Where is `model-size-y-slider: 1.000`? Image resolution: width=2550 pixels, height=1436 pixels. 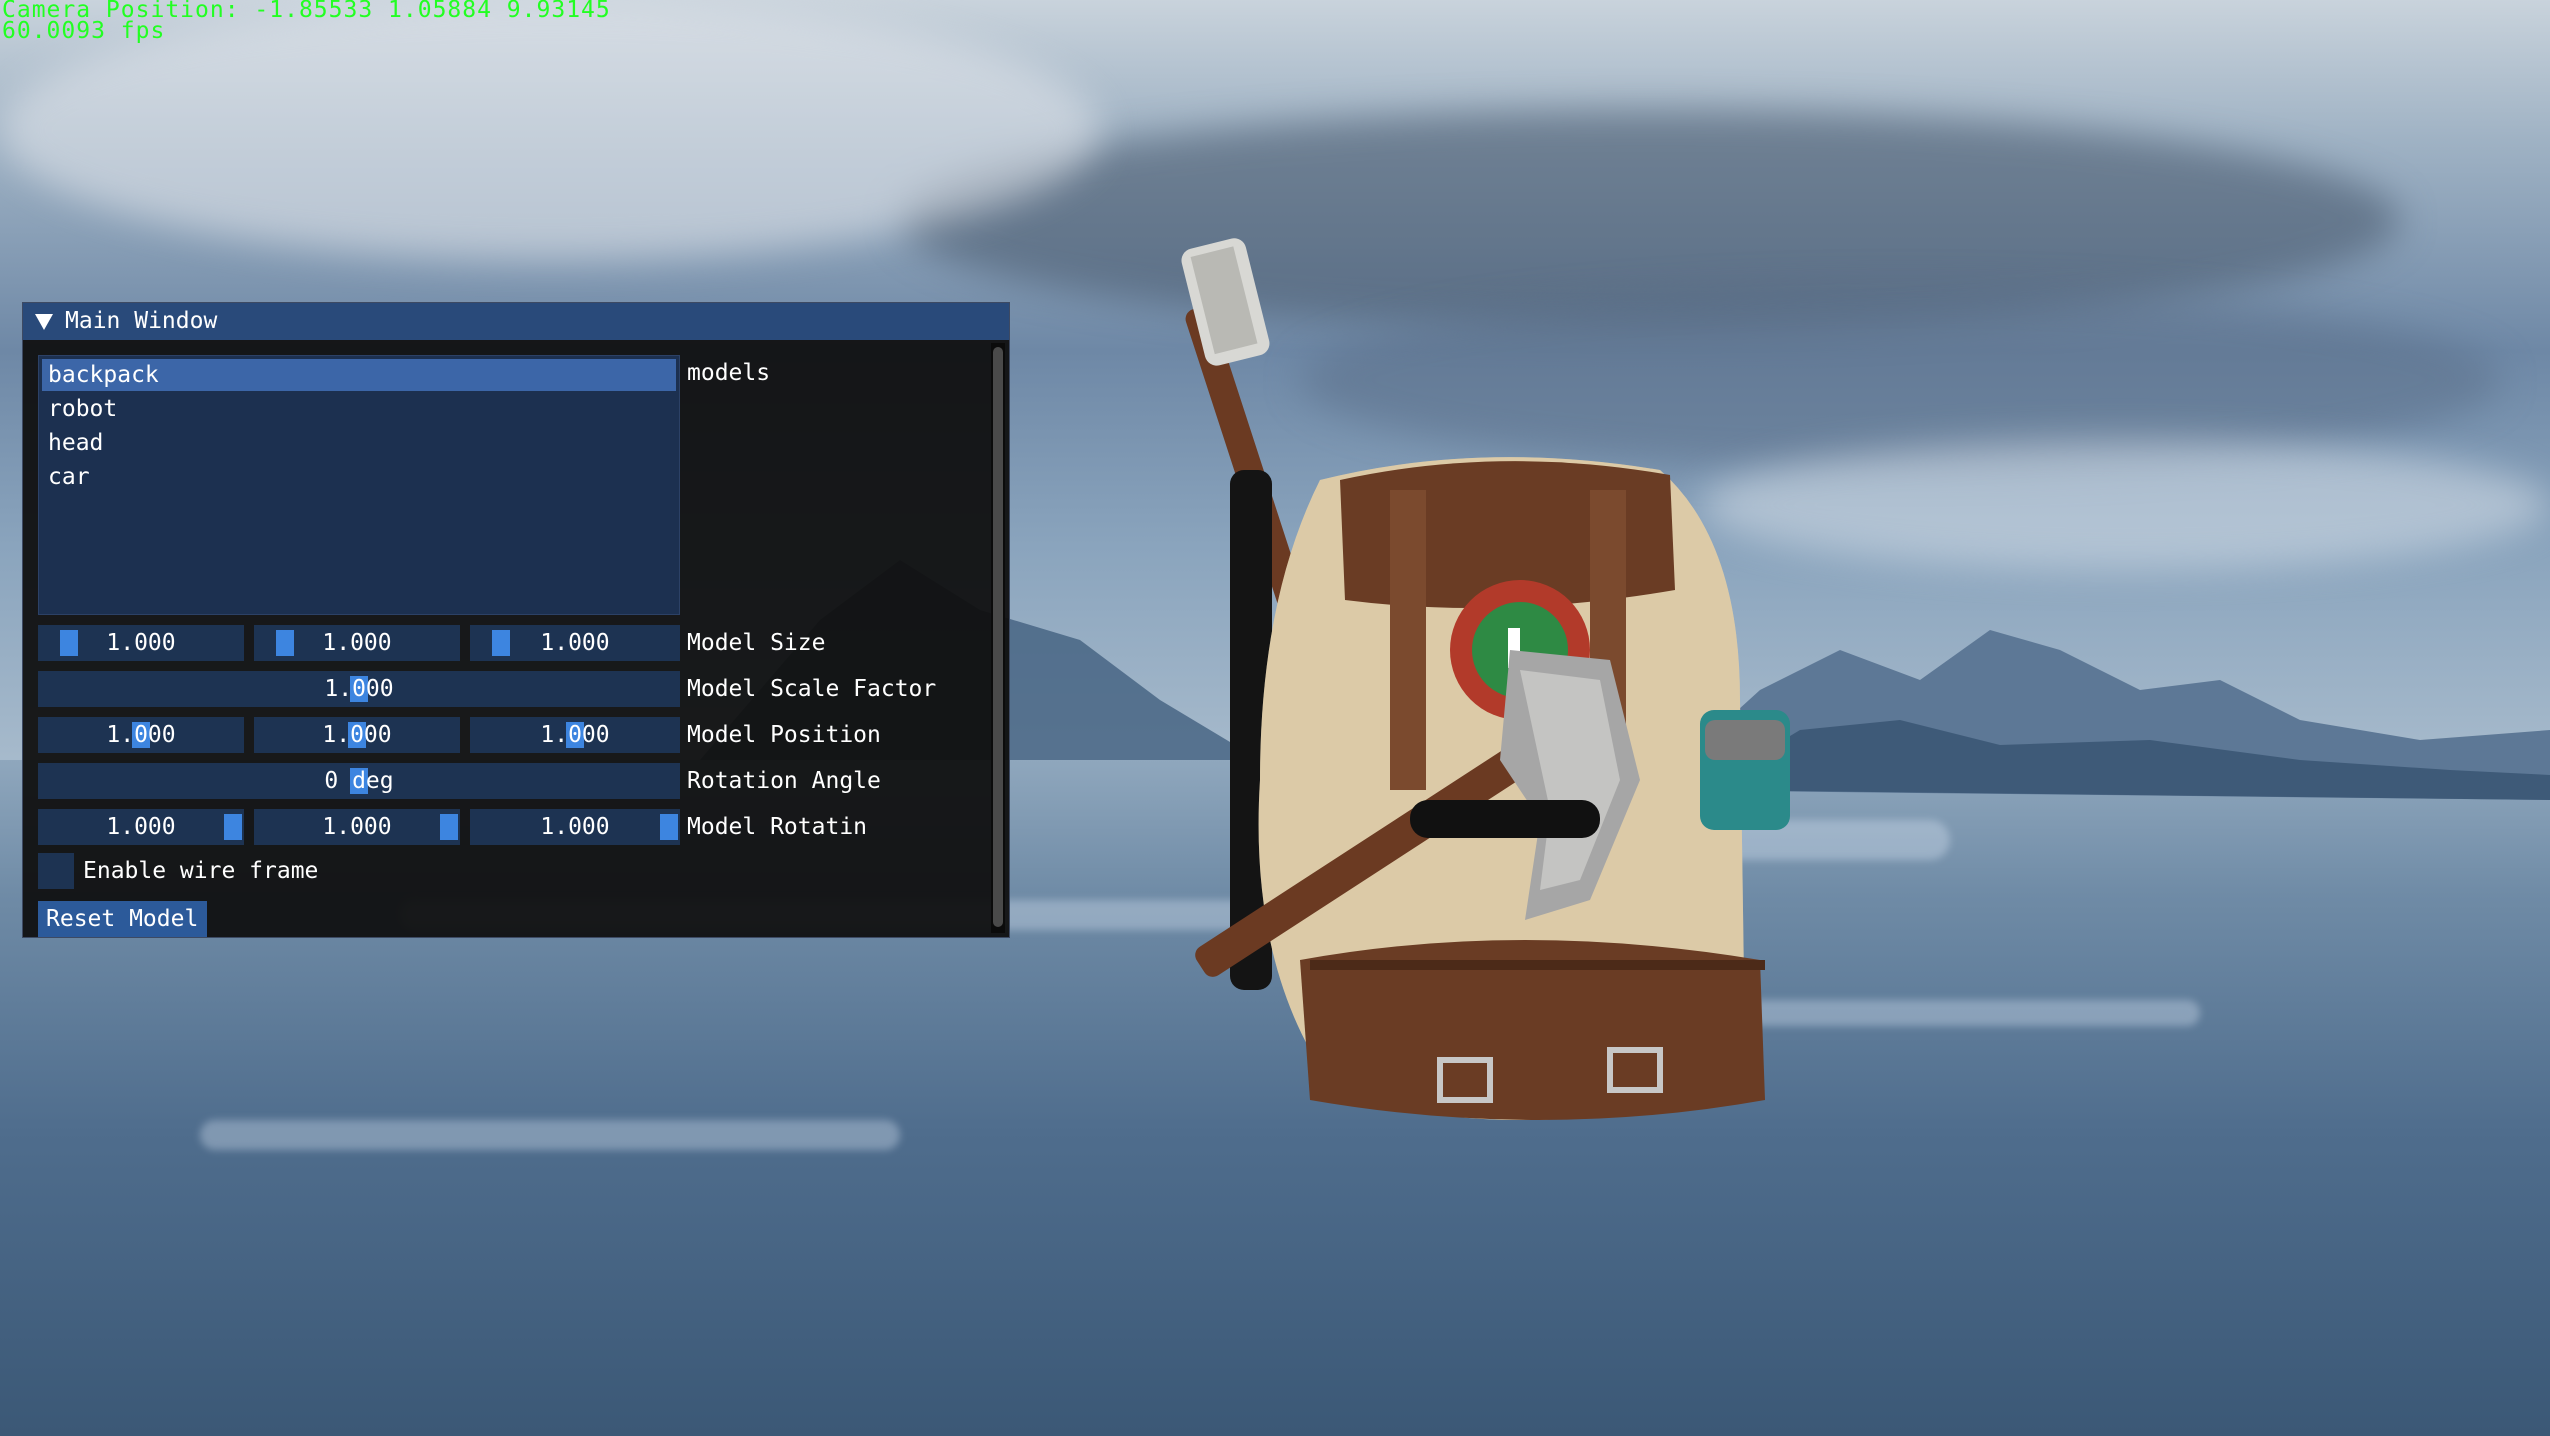
model-size-y-slider: 1.000 is located at coordinates (357, 643).